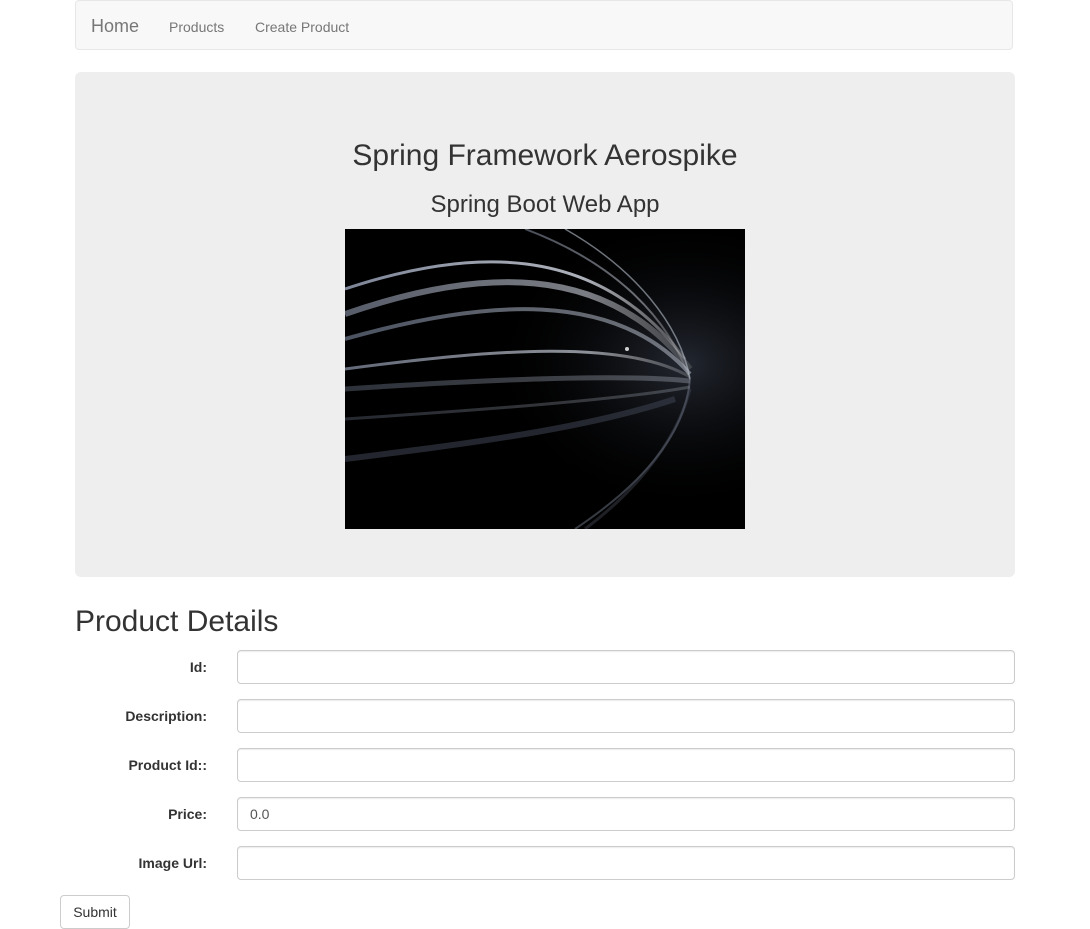 This screenshot has height=929, width=1090. I want to click on form-row-image-url: Image Url:, so click(545, 863).